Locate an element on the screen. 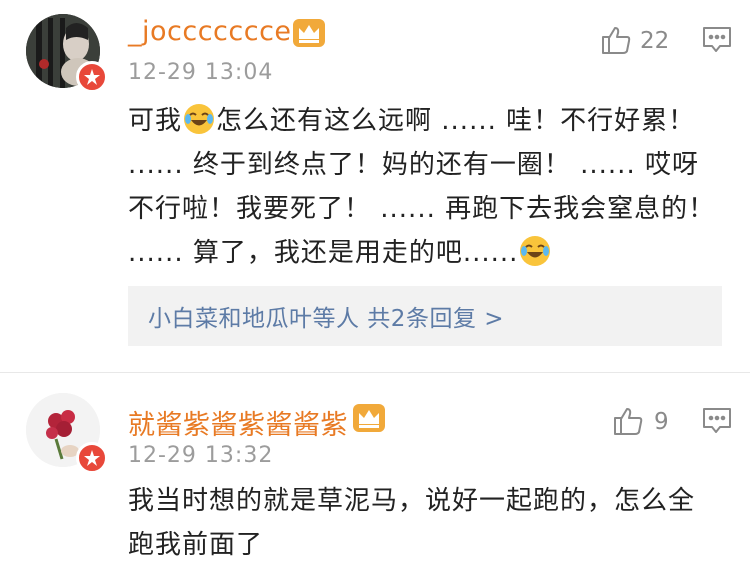 This screenshot has width=750, height=570. username: _joccccccce is located at coordinates (210, 31).